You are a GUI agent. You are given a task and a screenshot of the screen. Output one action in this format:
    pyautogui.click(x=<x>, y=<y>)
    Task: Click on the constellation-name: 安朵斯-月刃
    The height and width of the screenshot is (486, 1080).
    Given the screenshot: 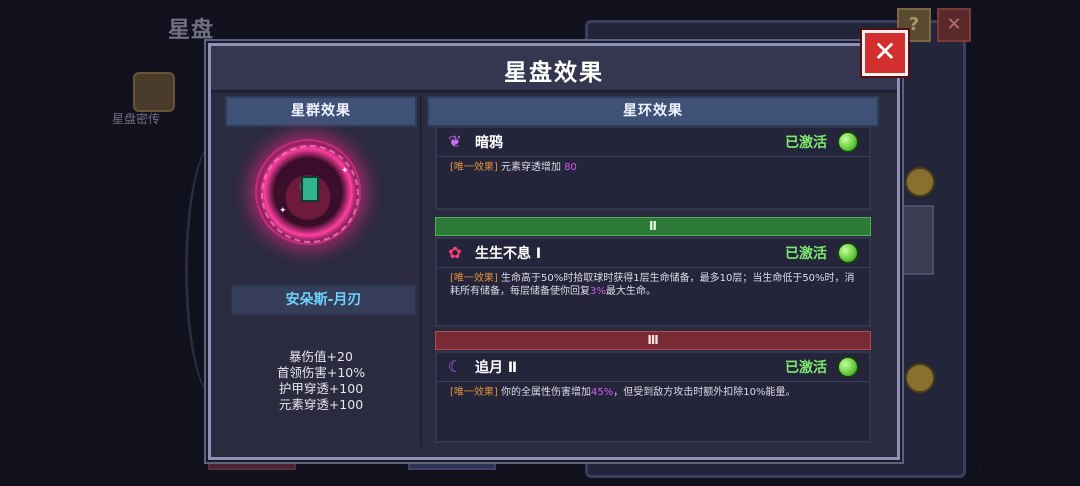 What is the action you would take?
    pyautogui.click(x=323, y=300)
    